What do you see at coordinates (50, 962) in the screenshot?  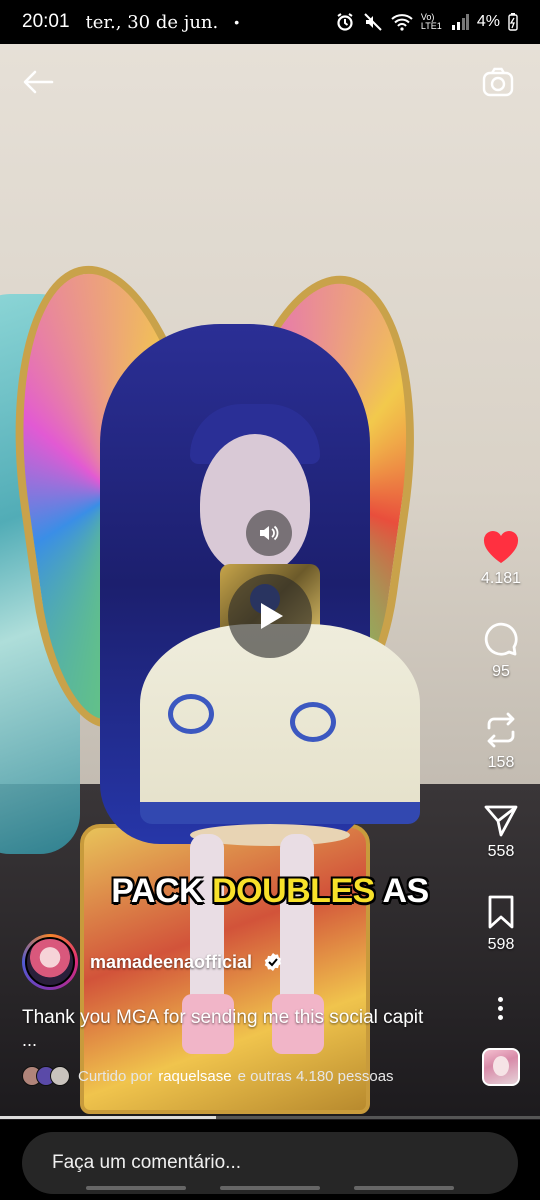 I see `author-avatar` at bounding box center [50, 962].